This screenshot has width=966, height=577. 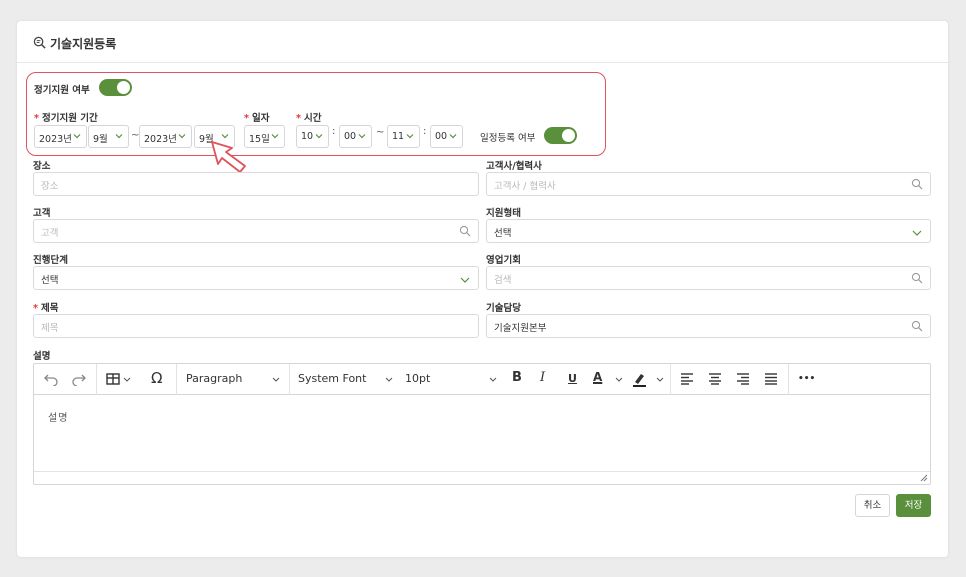 What do you see at coordinates (482, 433) in the screenshot?
I see `editor-content-area: 설명` at bounding box center [482, 433].